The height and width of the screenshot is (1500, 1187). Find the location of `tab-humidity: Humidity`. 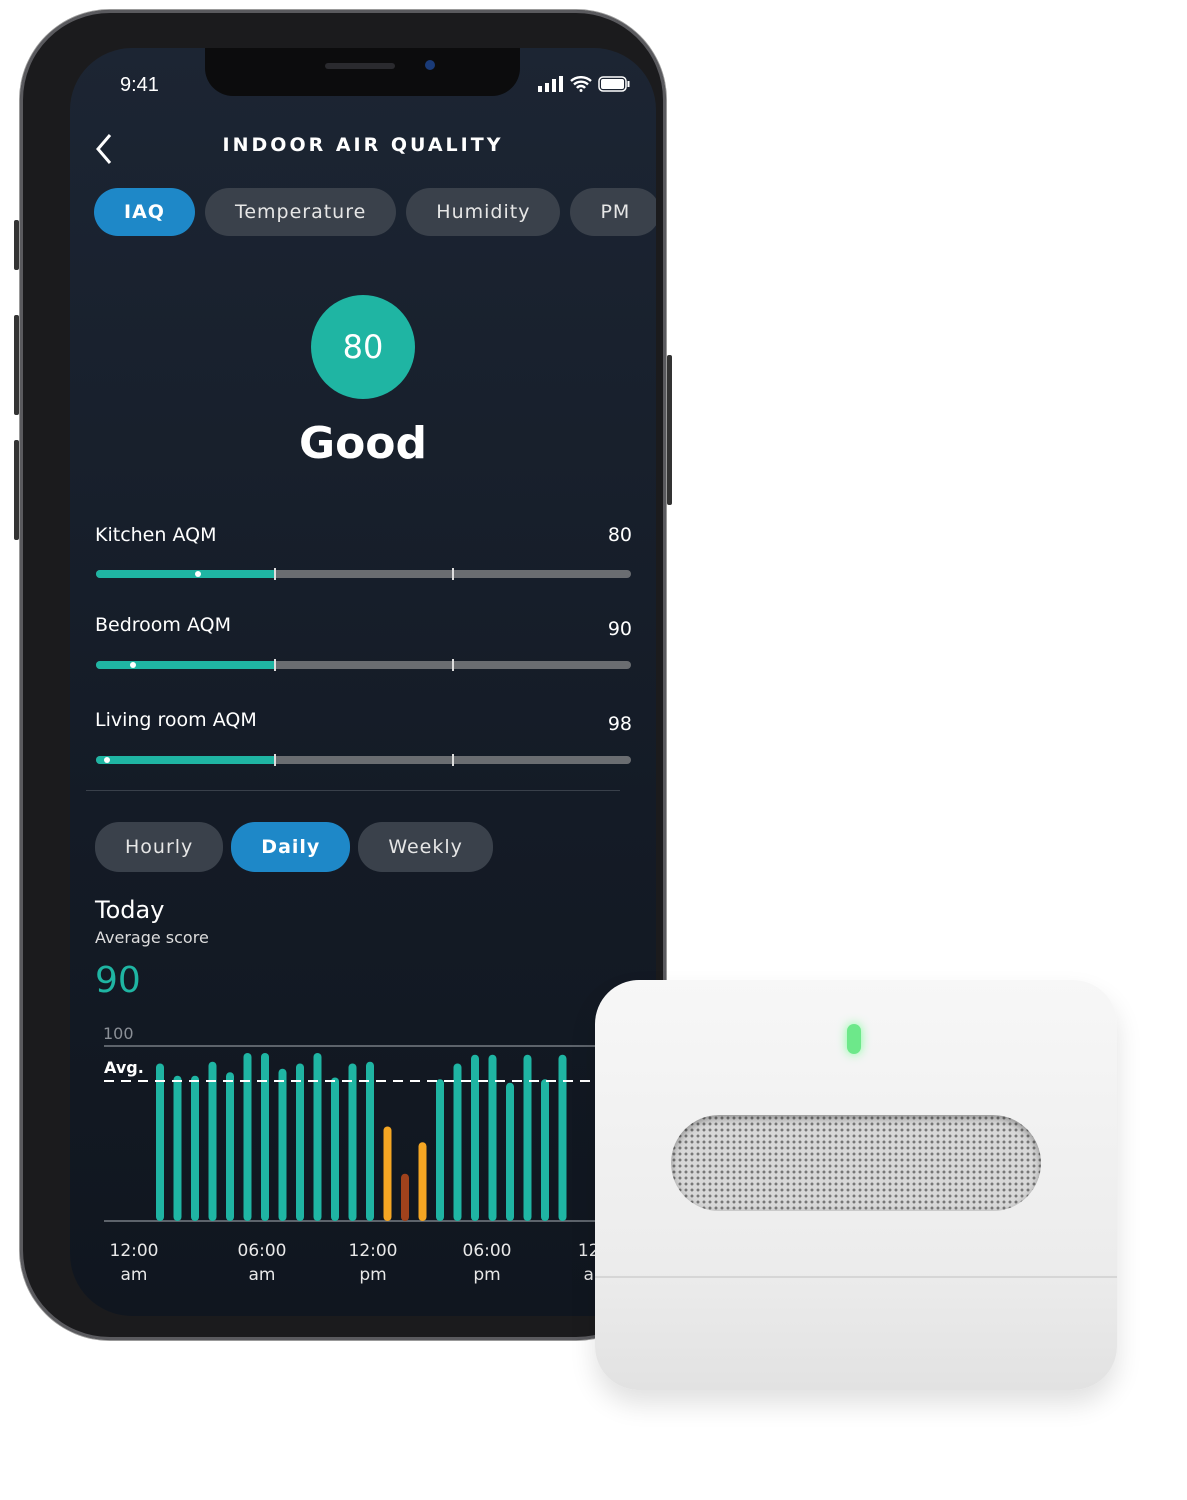

tab-humidity: Humidity is located at coordinates (483, 212).